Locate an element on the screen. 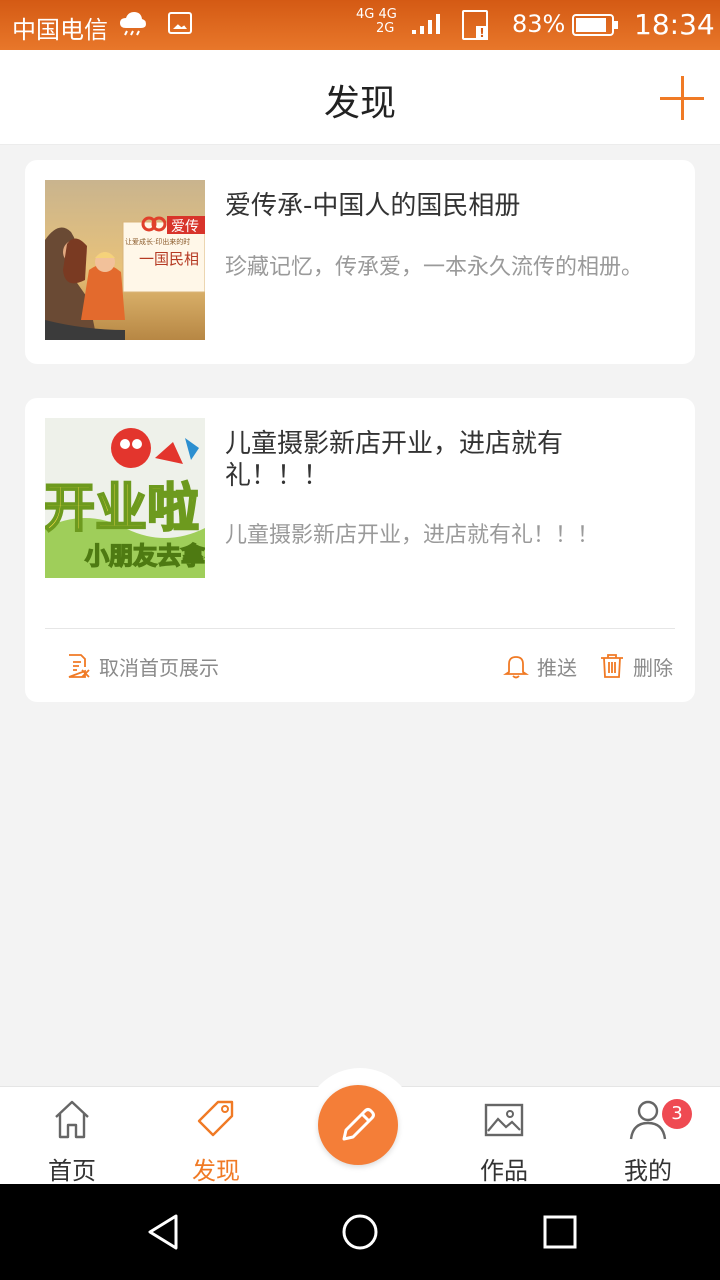 The width and height of the screenshot is (720, 1280). thumb-brand-text: 爱传 is located at coordinates (185, 227).